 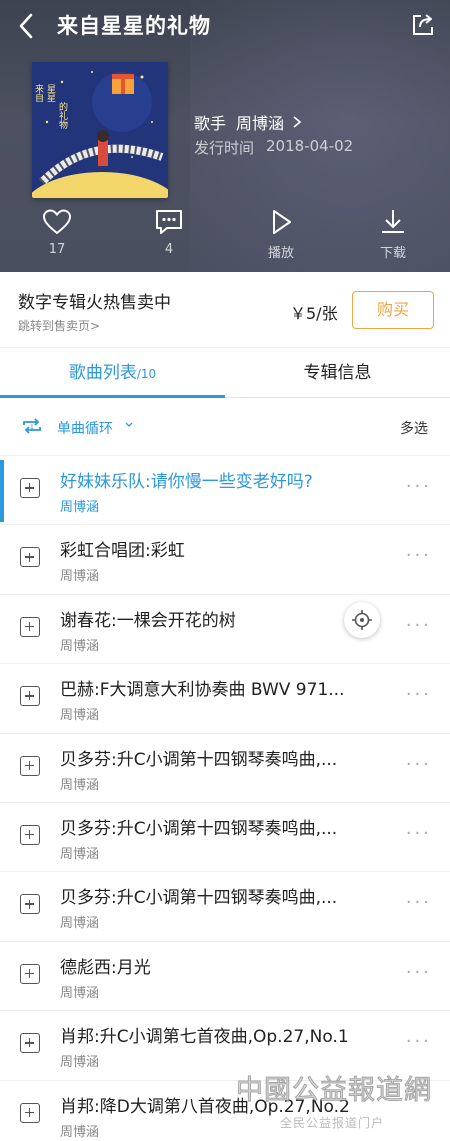 I want to click on back-button, so click(x=27, y=26).